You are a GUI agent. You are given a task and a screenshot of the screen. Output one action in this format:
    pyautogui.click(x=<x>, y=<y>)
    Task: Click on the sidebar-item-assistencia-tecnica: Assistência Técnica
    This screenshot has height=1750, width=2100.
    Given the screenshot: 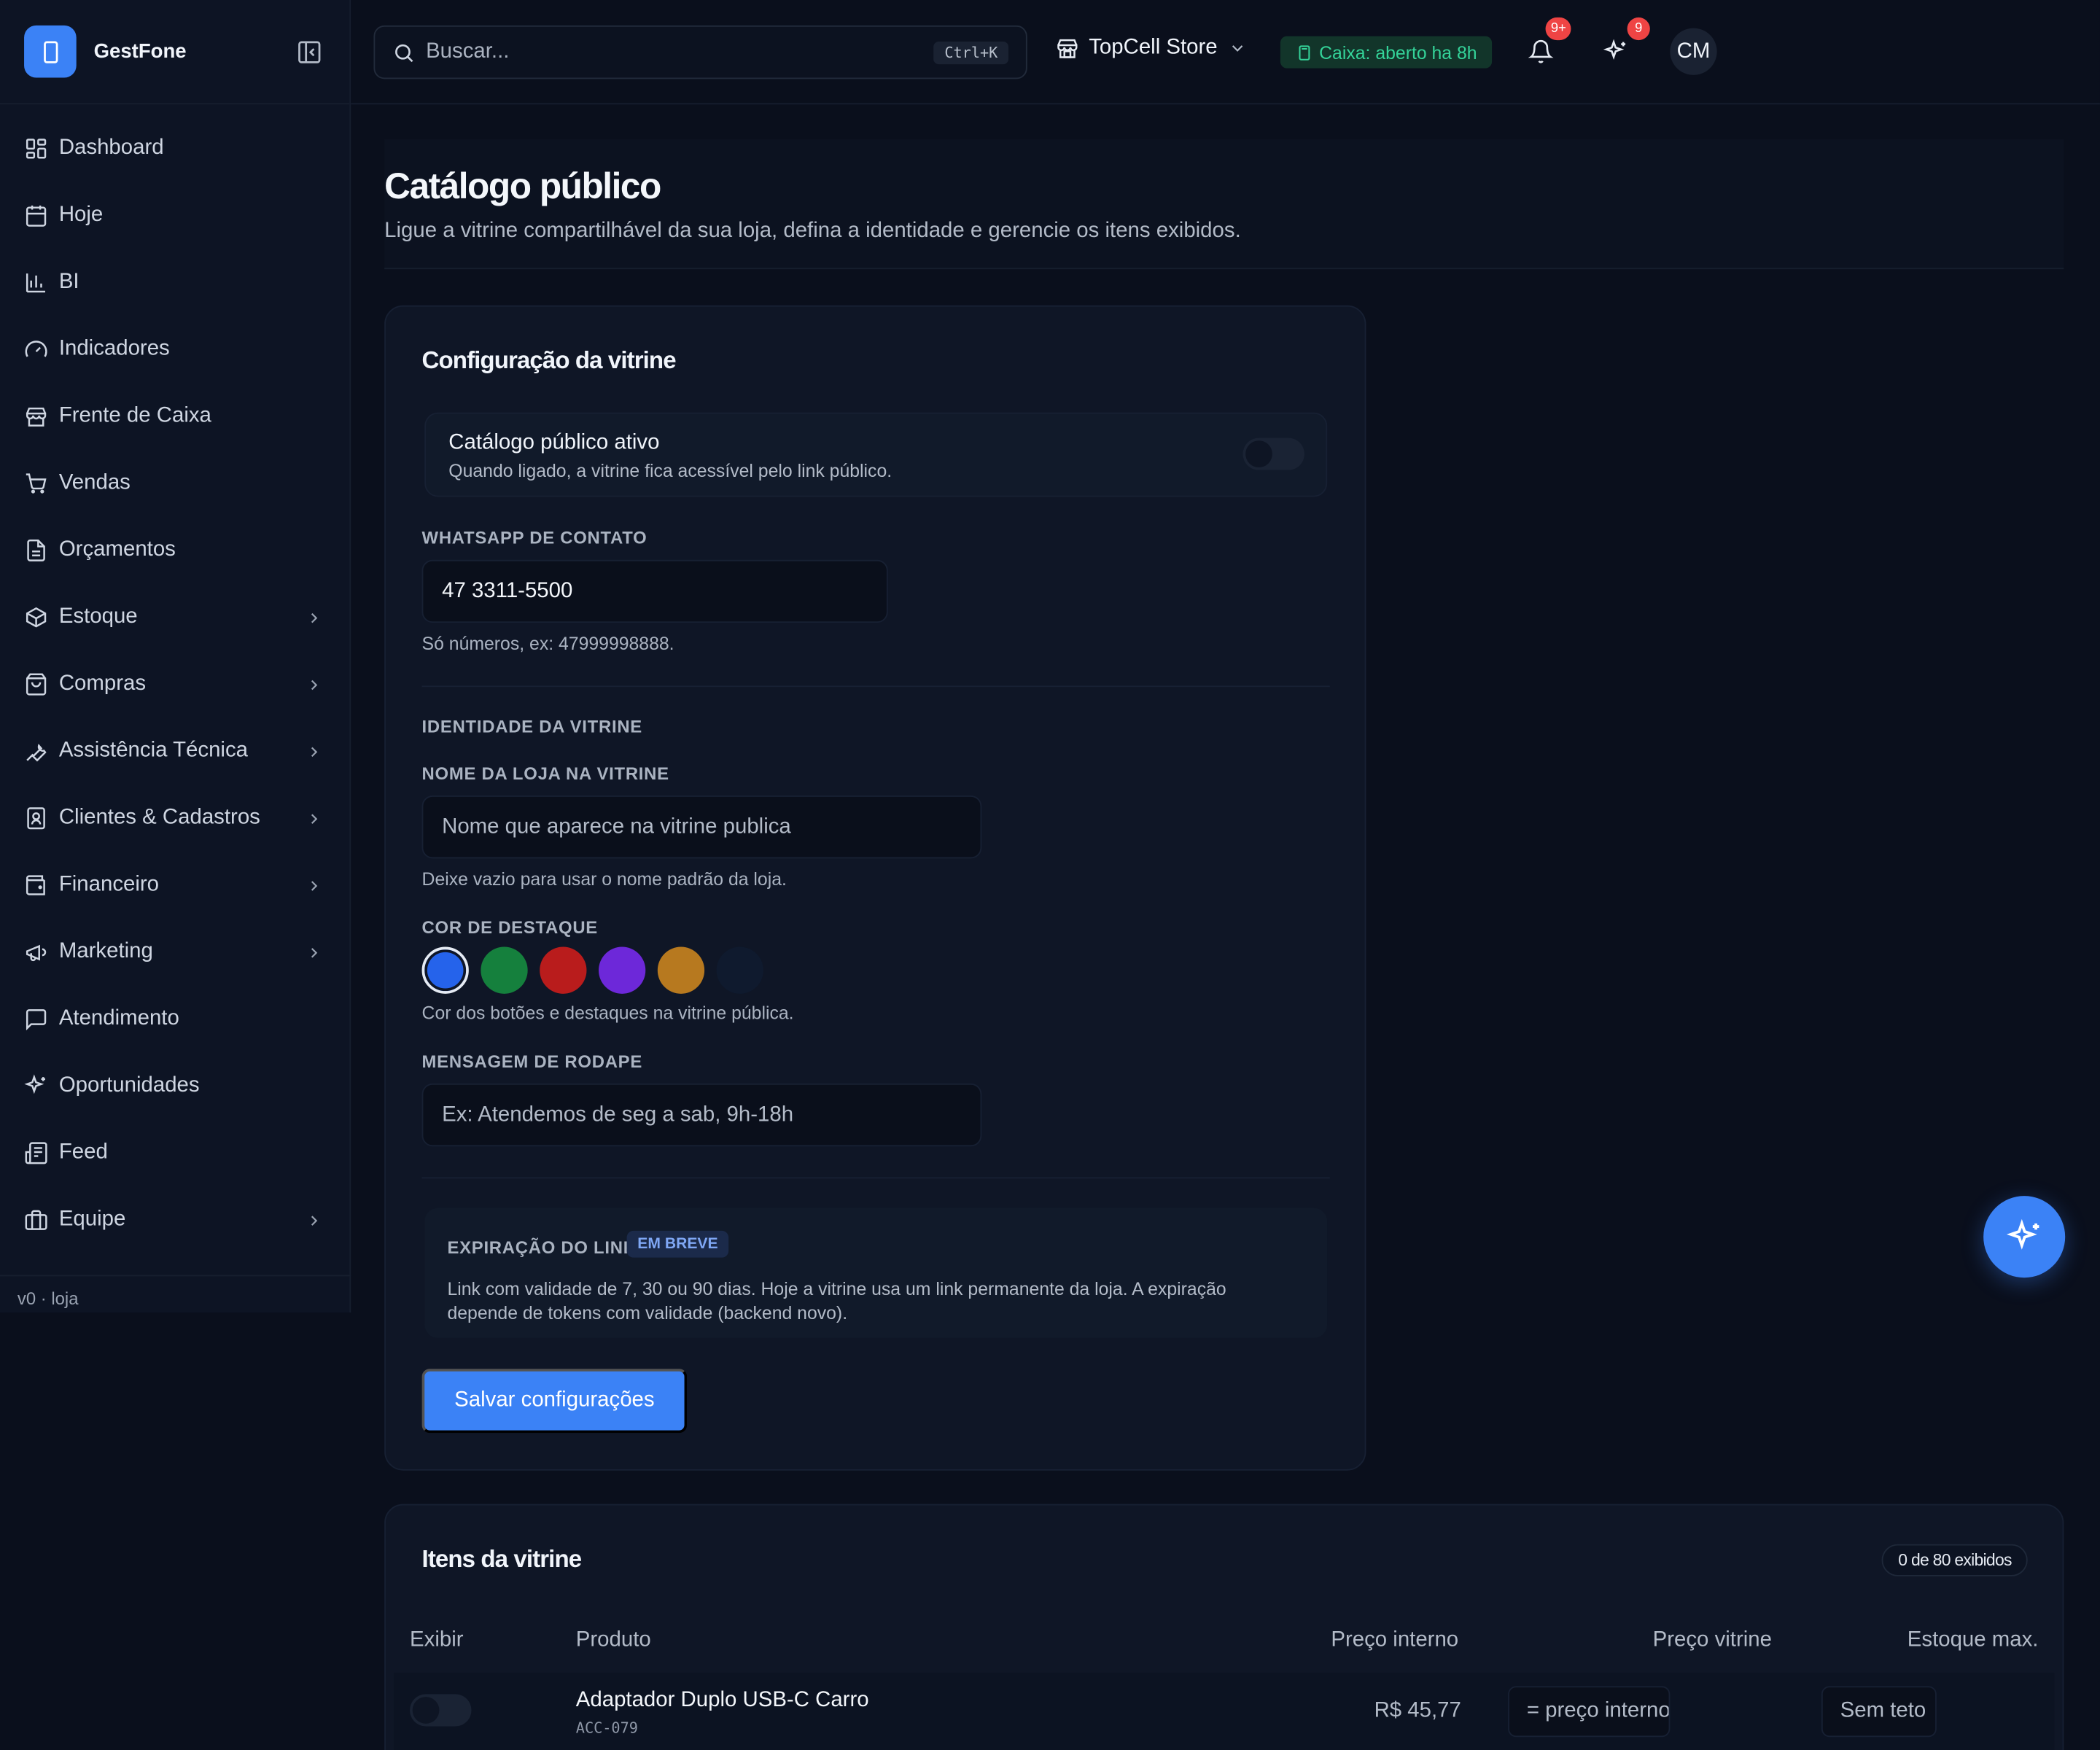 What is the action you would take?
    pyautogui.click(x=174, y=751)
    